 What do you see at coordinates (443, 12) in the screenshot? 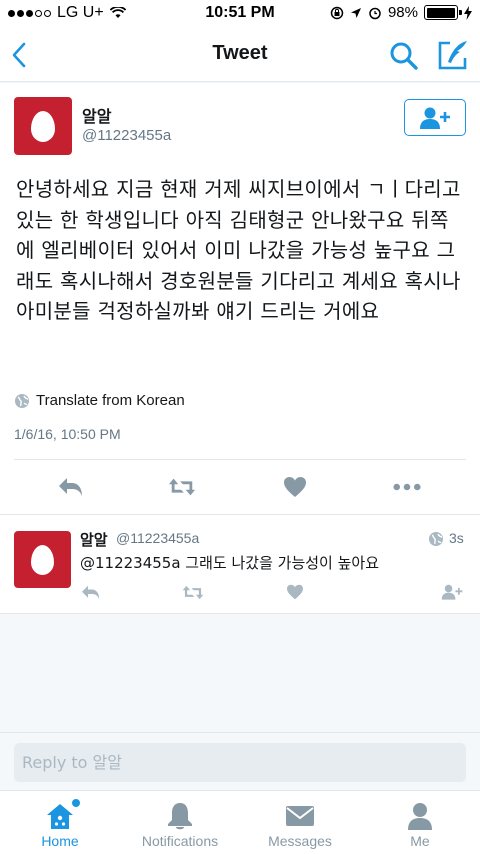
I see `battery-icon` at bounding box center [443, 12].